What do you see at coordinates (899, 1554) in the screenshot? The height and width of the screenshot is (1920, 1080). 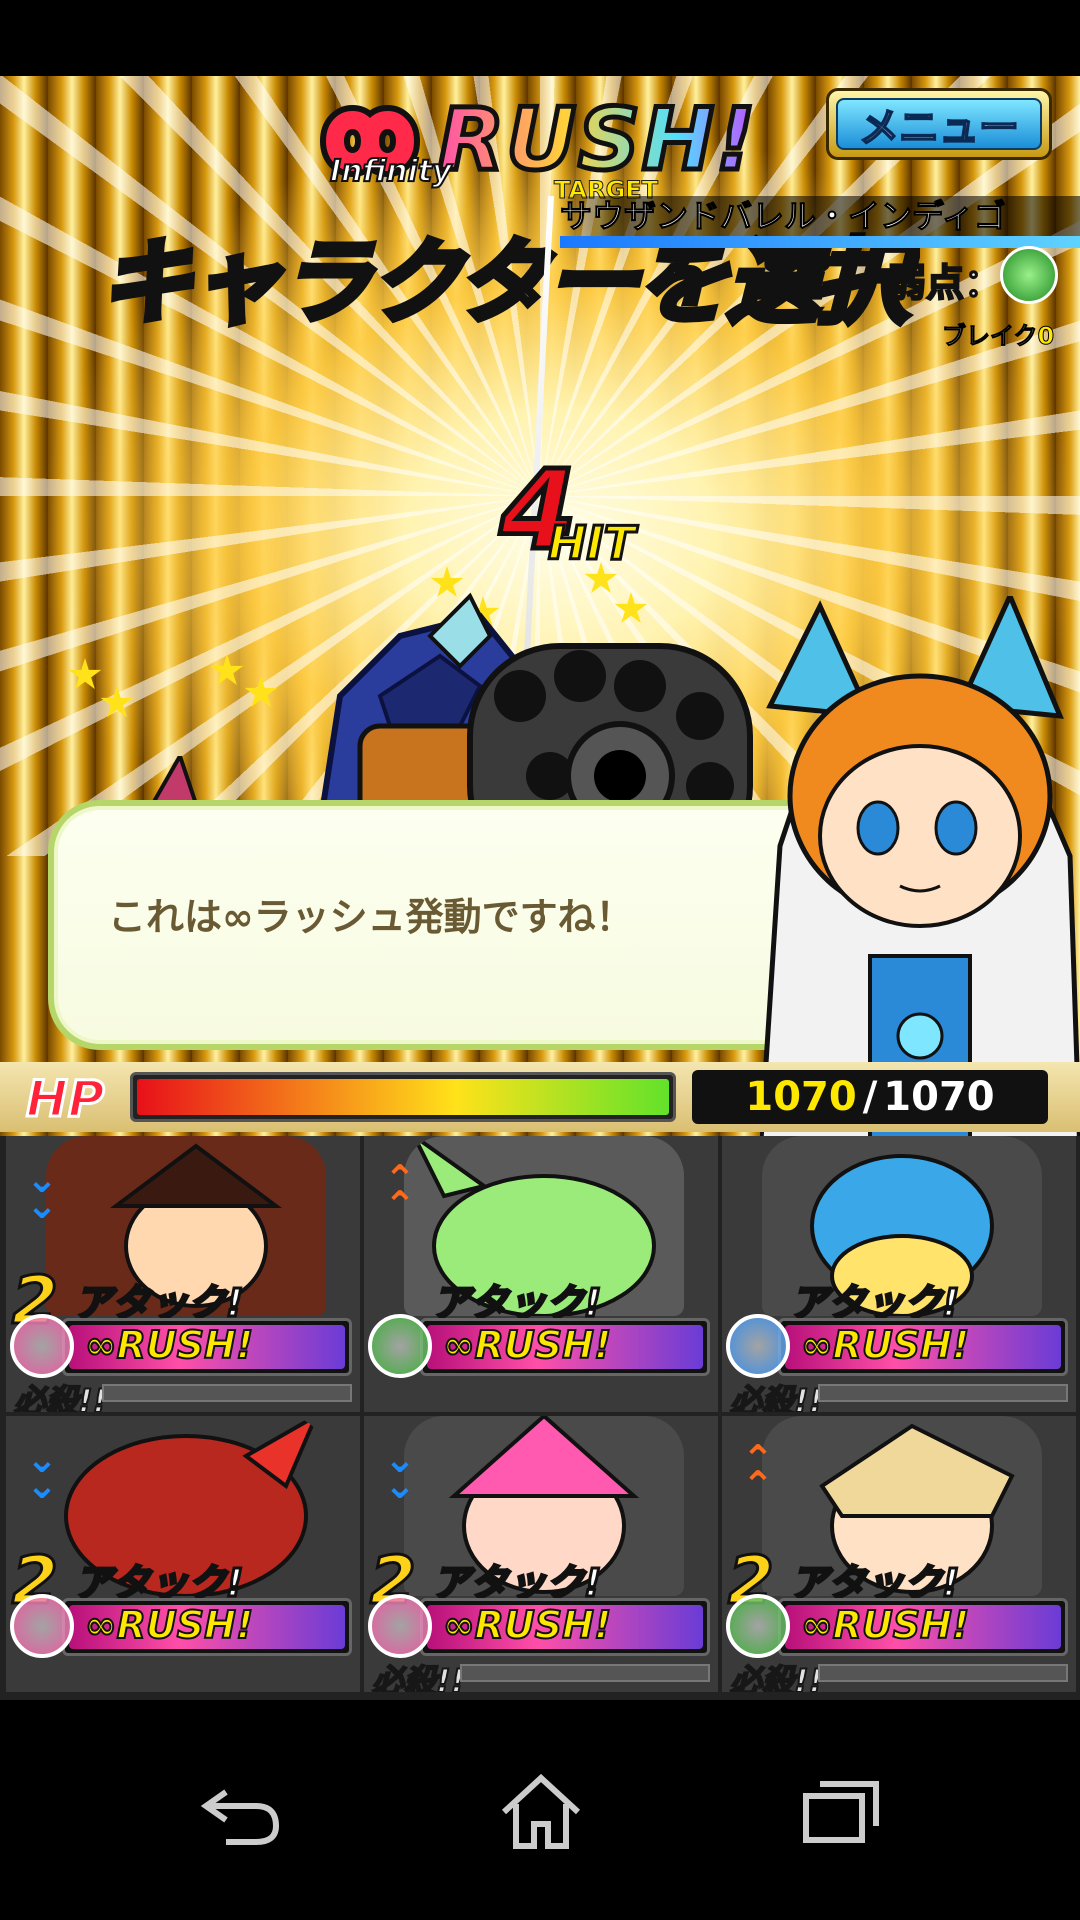 I see `party-card-6: ⌃ ⌃ 2 アタック! ∞RUSH! 必殺!!` at bounding box center [899, 1554].